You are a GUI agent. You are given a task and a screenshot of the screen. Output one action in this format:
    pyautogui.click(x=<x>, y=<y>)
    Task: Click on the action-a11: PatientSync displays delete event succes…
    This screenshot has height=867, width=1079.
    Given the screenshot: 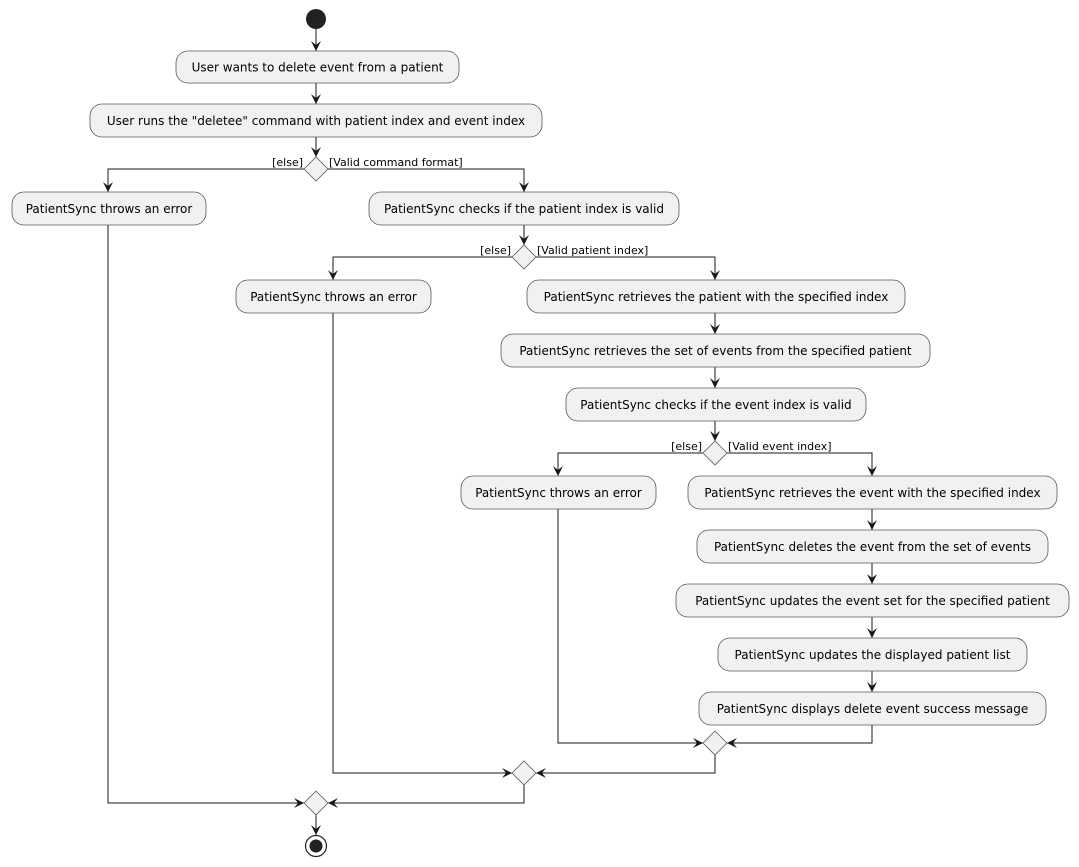 What is the action you would take?
    pyautogui.click(x=872, y=708)
    